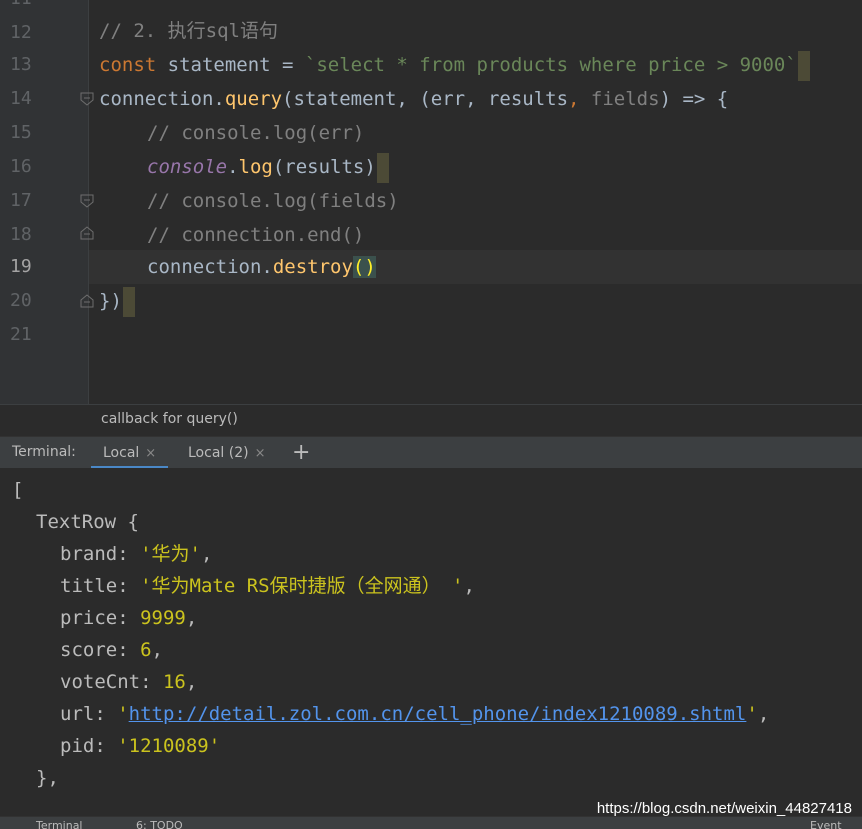 The width and height of the screenshot is (862, 829). Describe the element at coordinates (312, 267) in the screenshot. I see `function-name: destroy` at that location.